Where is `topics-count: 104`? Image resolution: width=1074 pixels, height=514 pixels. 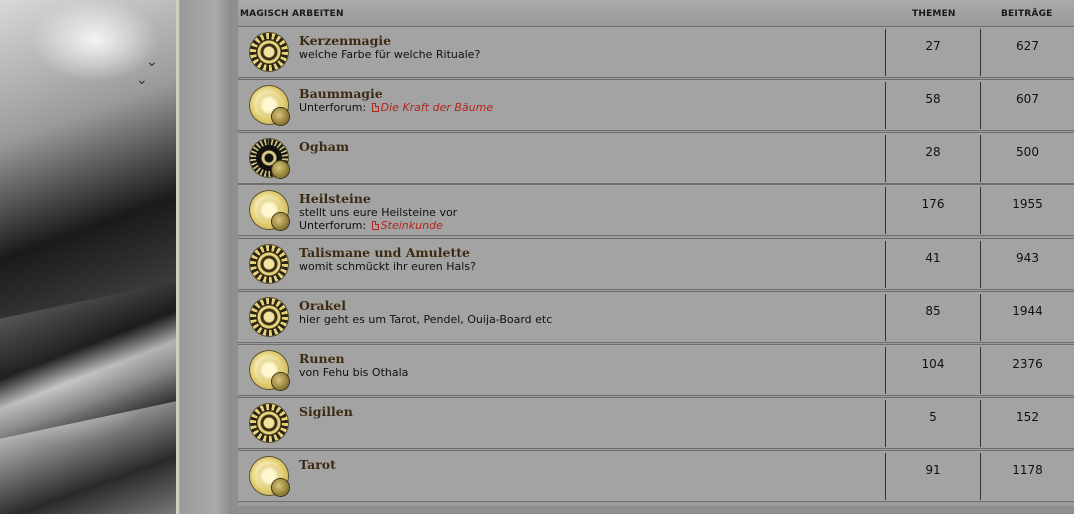 topics-count: 104 is located at coordinates (933, 364).